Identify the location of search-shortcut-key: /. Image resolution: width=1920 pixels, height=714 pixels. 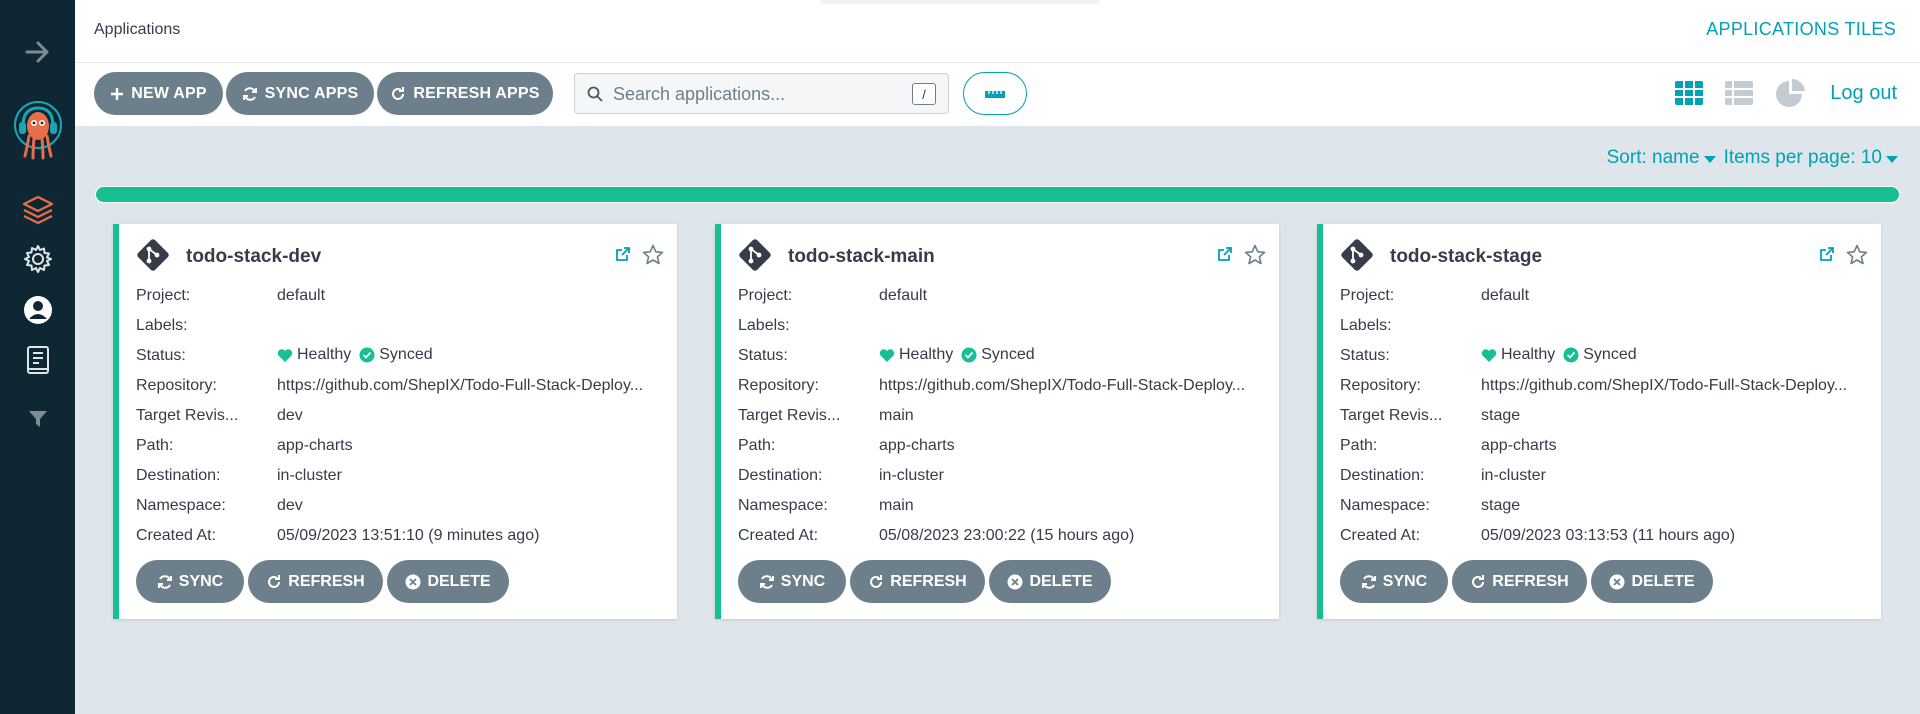
(924, 94).